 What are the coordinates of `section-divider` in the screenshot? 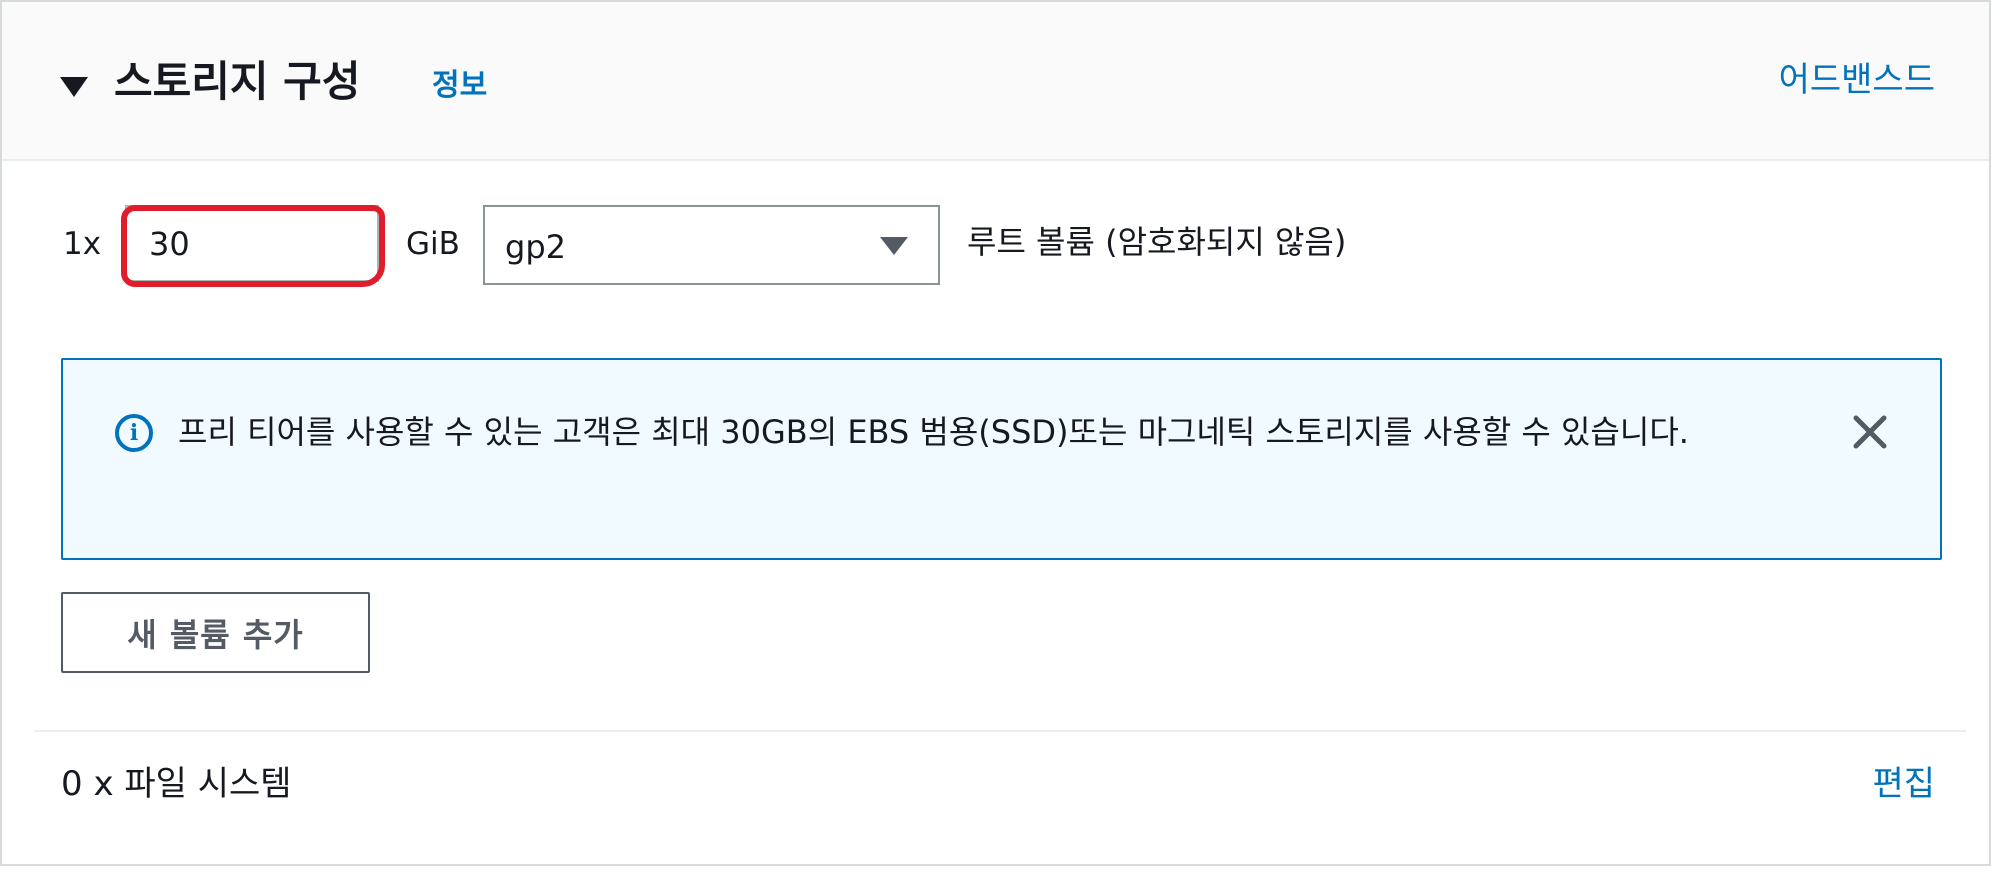 It's located at (1000, 731).